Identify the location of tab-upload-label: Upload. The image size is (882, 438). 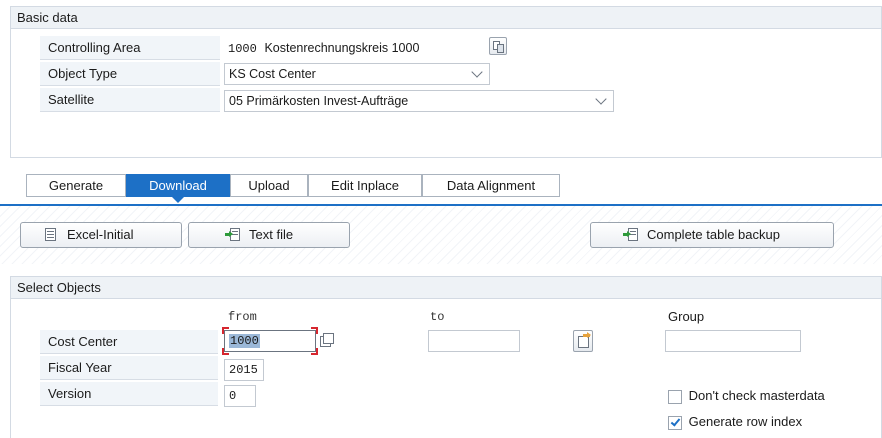
(269, 185).